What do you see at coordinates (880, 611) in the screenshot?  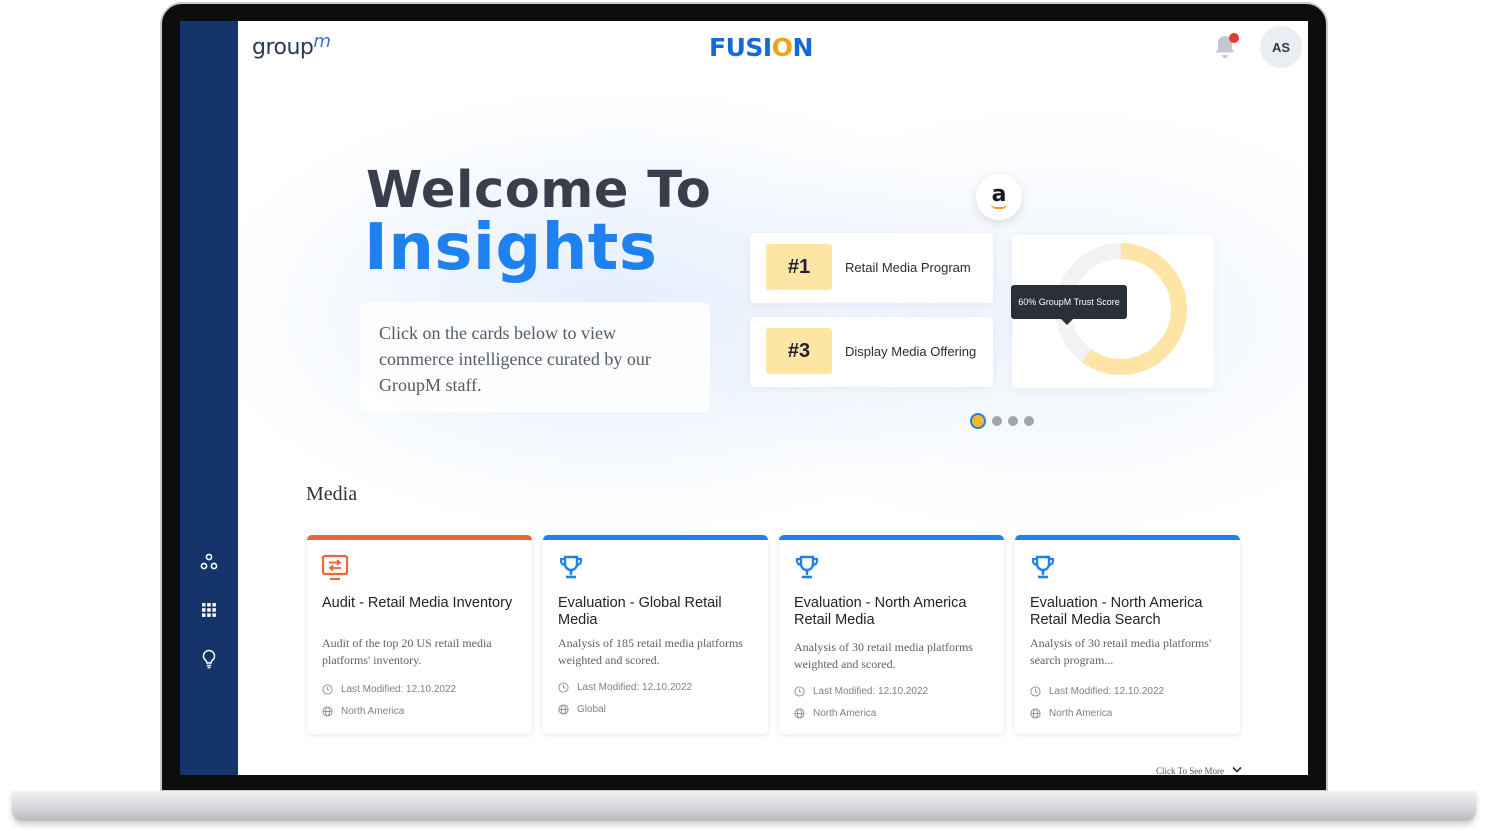 I see `card-title: Evaluation - North America Retail Media` at bounding box center [880, 611].